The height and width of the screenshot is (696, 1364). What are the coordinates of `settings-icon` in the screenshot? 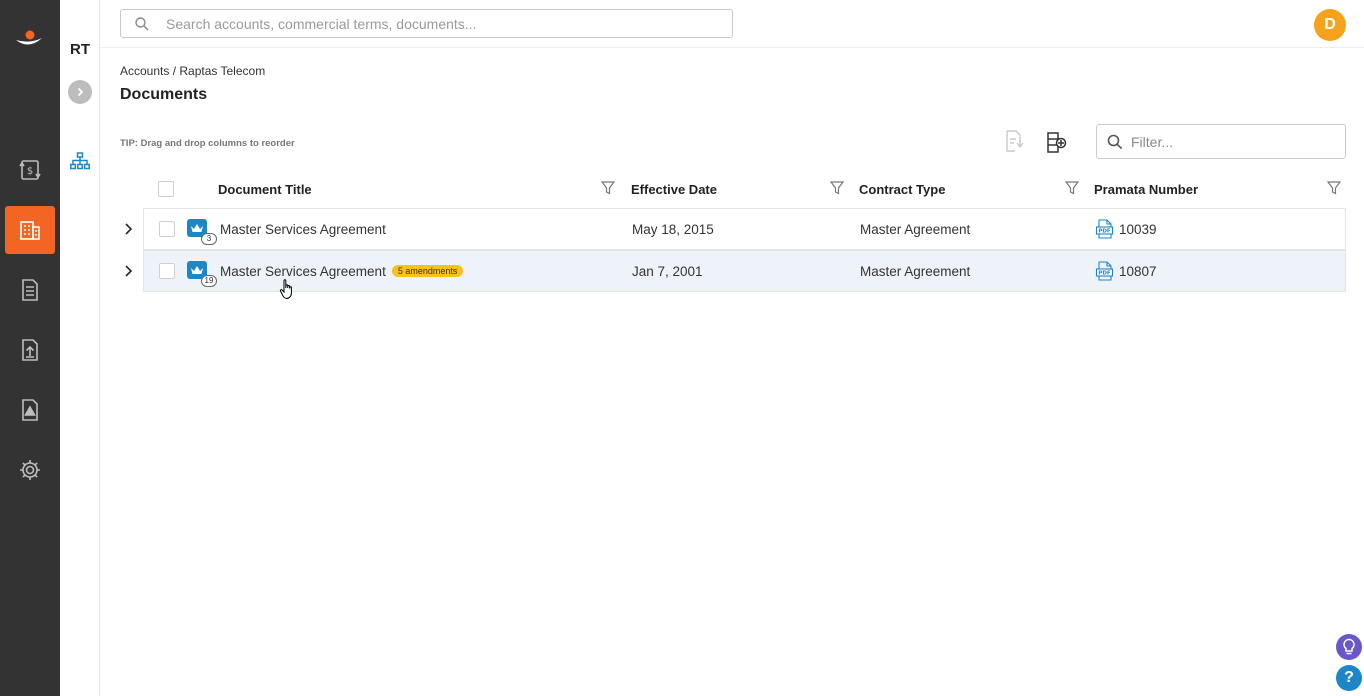 It's located at (30, 470).